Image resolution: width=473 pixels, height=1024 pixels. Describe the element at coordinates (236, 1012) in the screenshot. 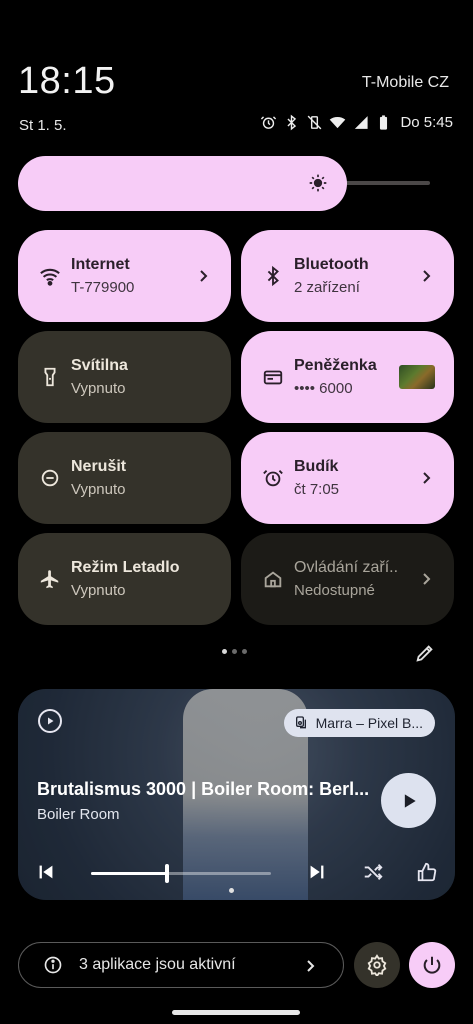

I see `navigation-handle` at that location.